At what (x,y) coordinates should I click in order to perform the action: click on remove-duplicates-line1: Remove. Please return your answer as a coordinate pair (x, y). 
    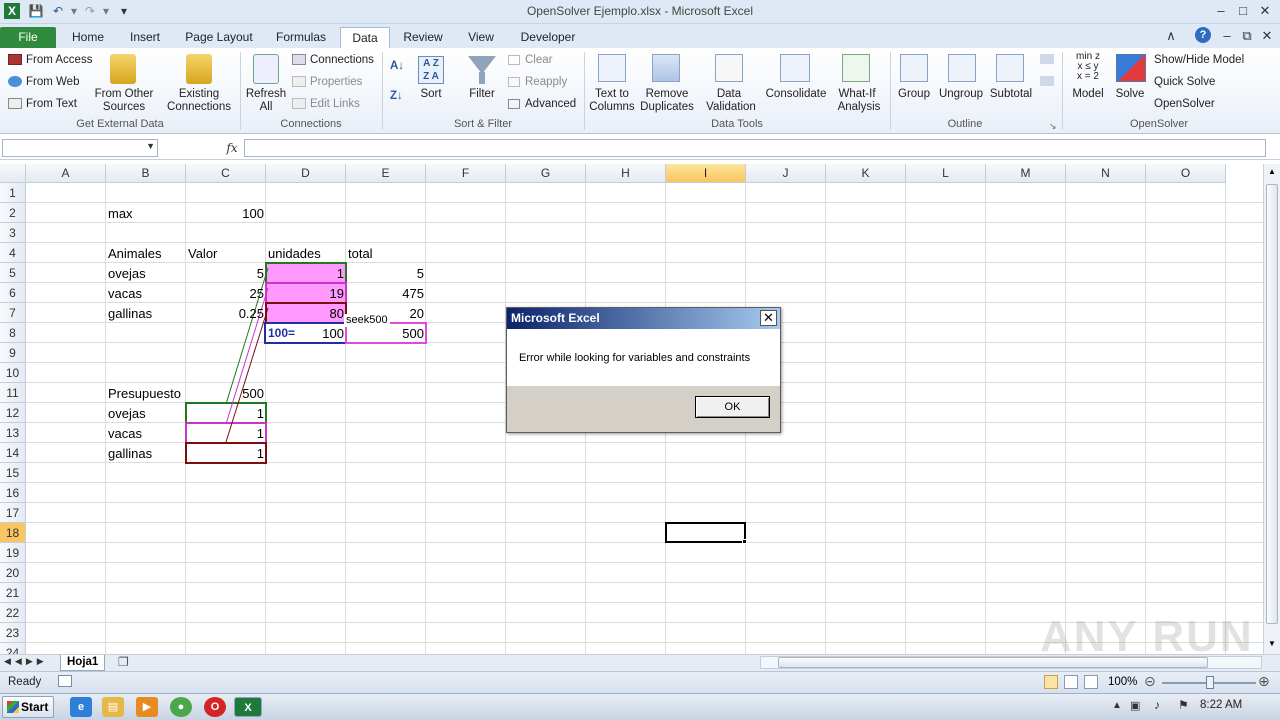
    Looking at the image, I should click on (667, 94).